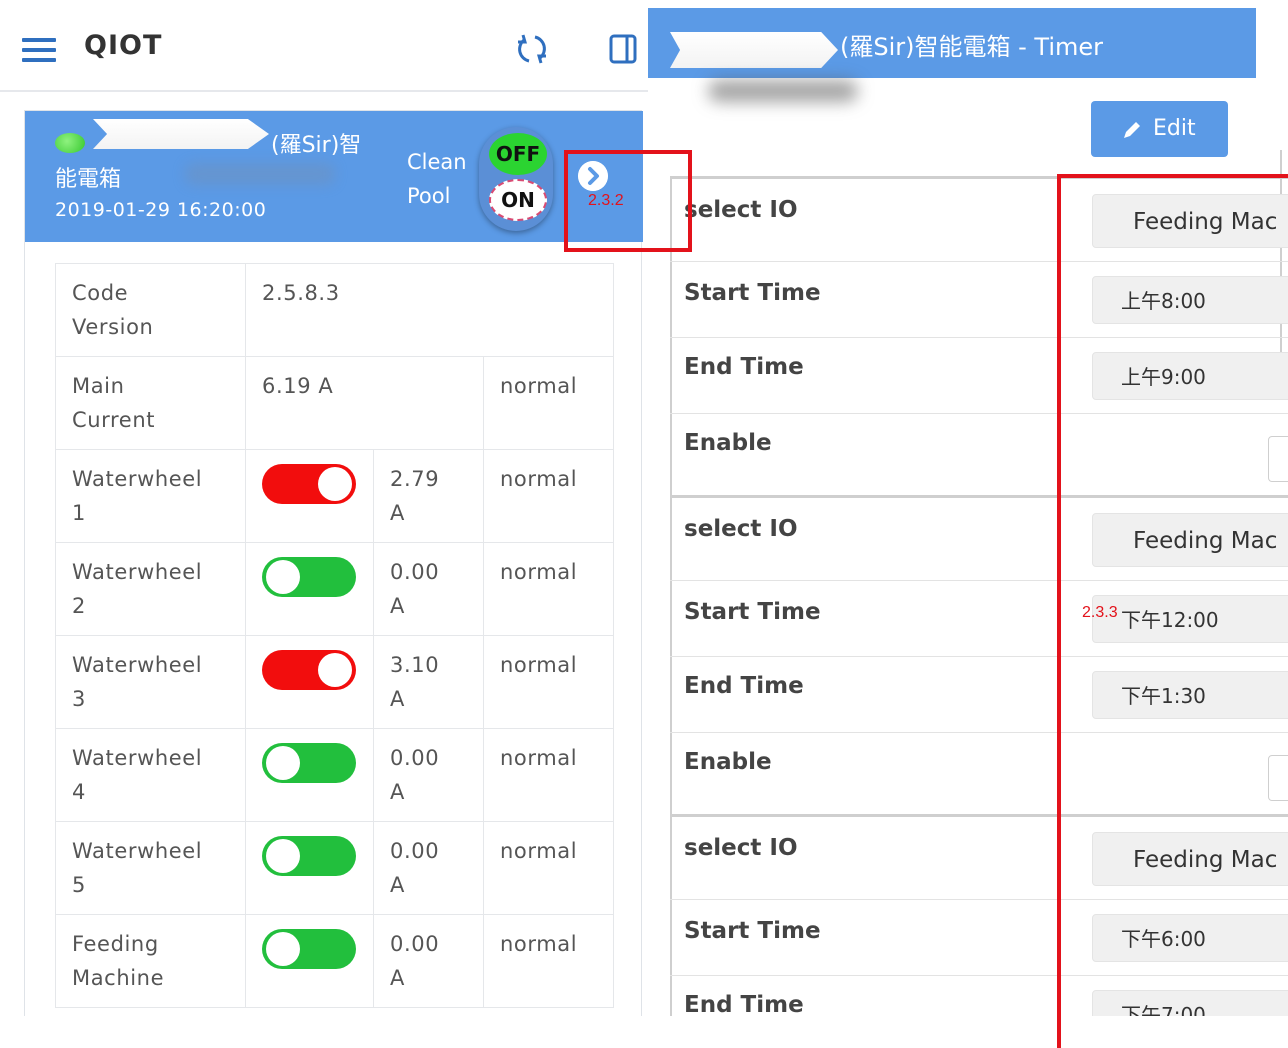 This screenshot has height=1048, width=1288. I want to click on toggle-on-option: ON, so click(518, 200).